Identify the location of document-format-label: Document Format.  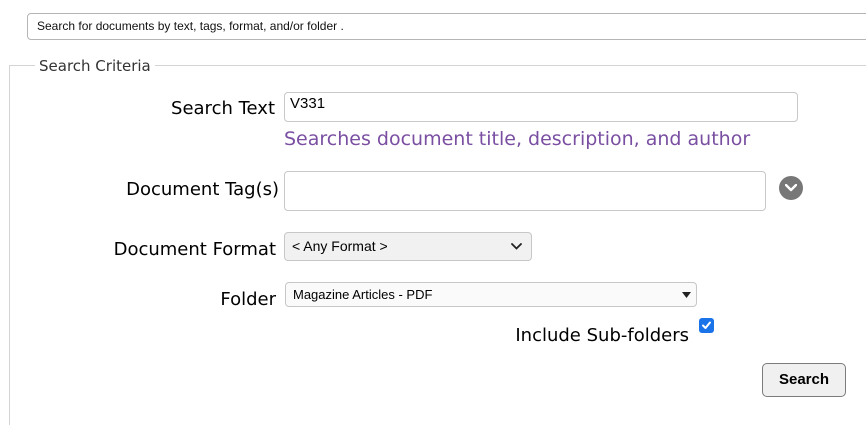
(194, 249).